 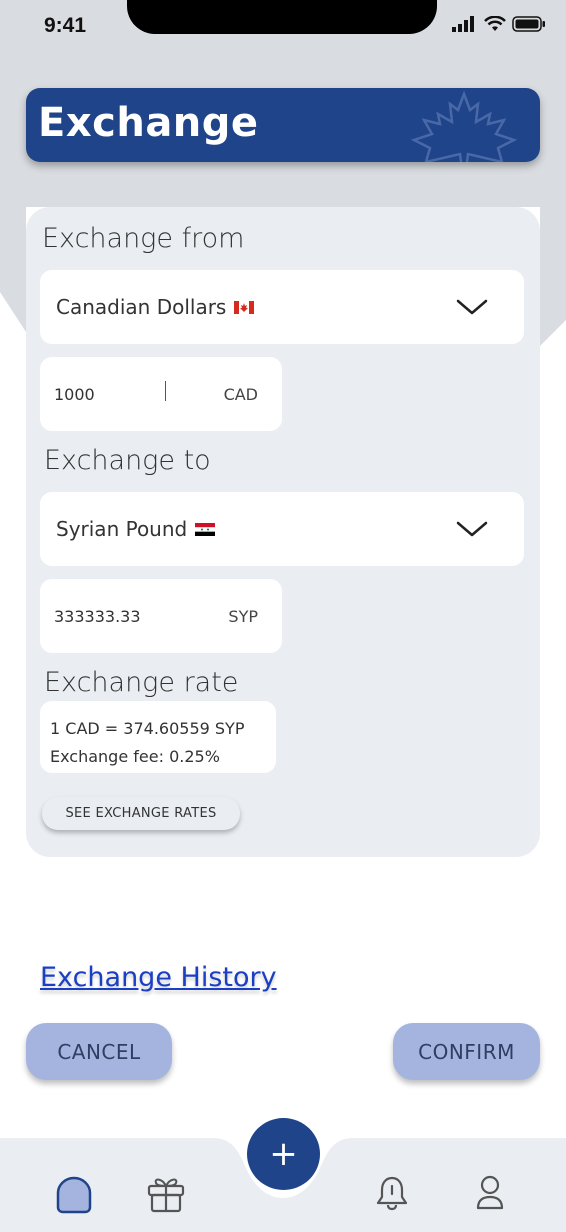 I want to click on from-currency-value: Canadian Dollars, so click(x=141, y=307).